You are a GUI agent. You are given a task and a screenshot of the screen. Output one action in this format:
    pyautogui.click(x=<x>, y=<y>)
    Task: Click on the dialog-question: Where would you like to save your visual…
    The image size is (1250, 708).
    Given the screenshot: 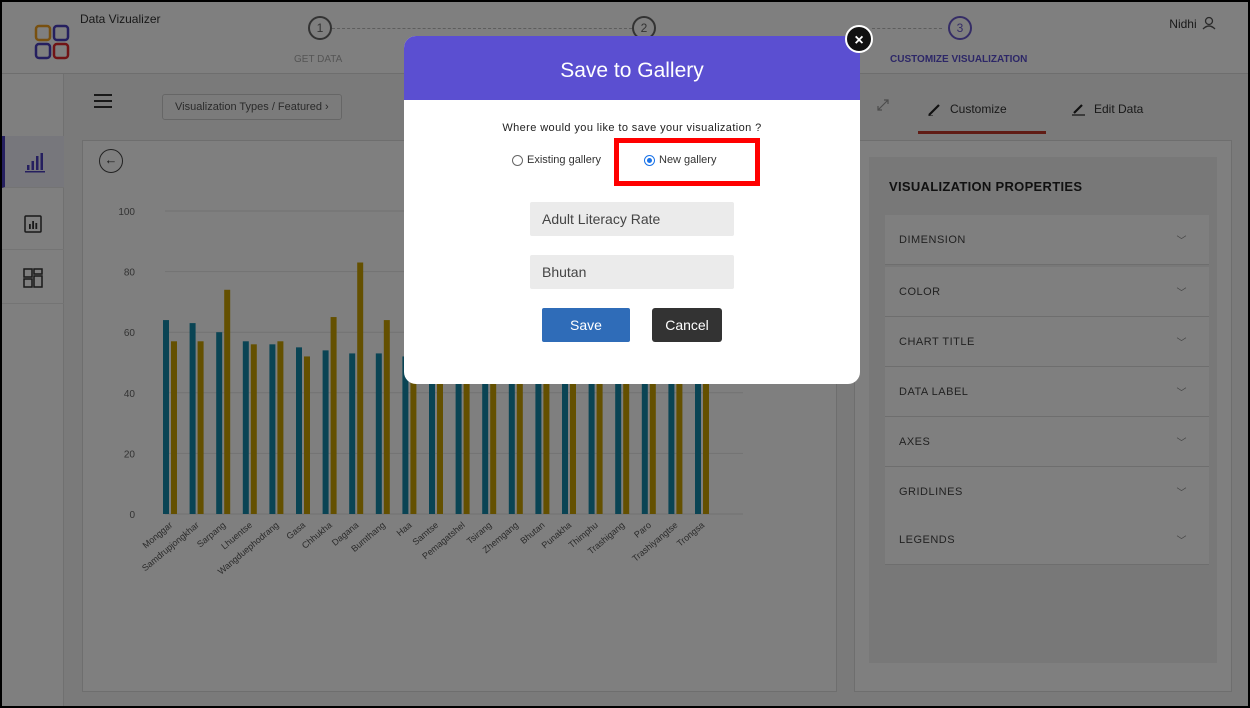 What is the action you would take?
    pyautogui.click(x=632, y=128)
    